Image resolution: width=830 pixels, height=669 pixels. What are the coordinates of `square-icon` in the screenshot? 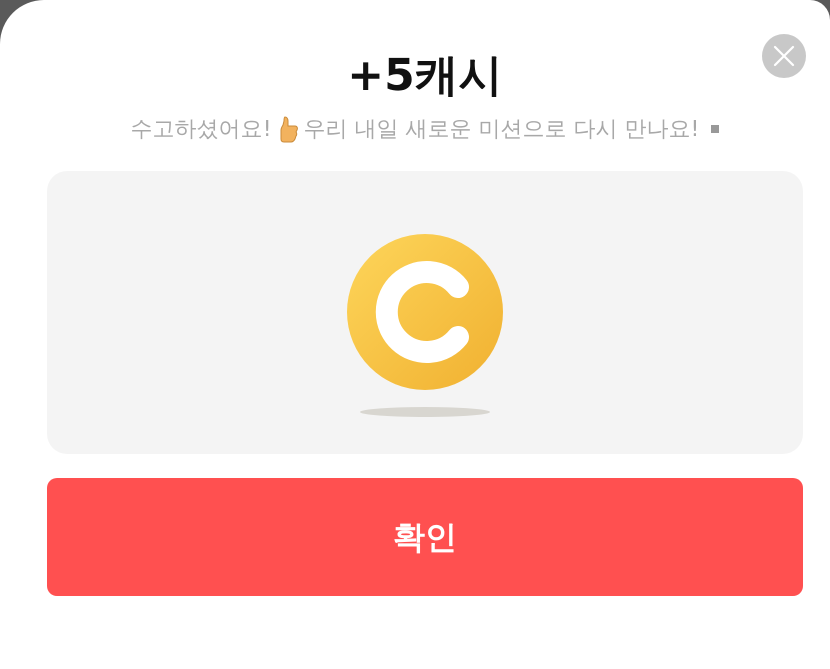 It's located at (715, 129).